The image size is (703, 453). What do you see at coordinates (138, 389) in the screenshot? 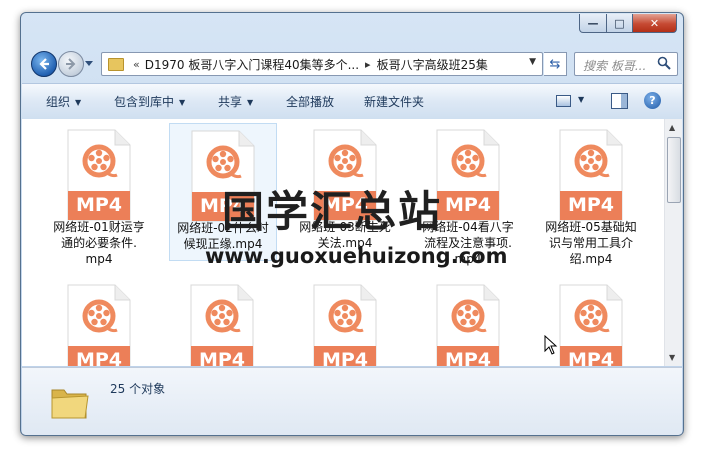
I see `item-count: 25 个对象` at bounding box center [138, 389].